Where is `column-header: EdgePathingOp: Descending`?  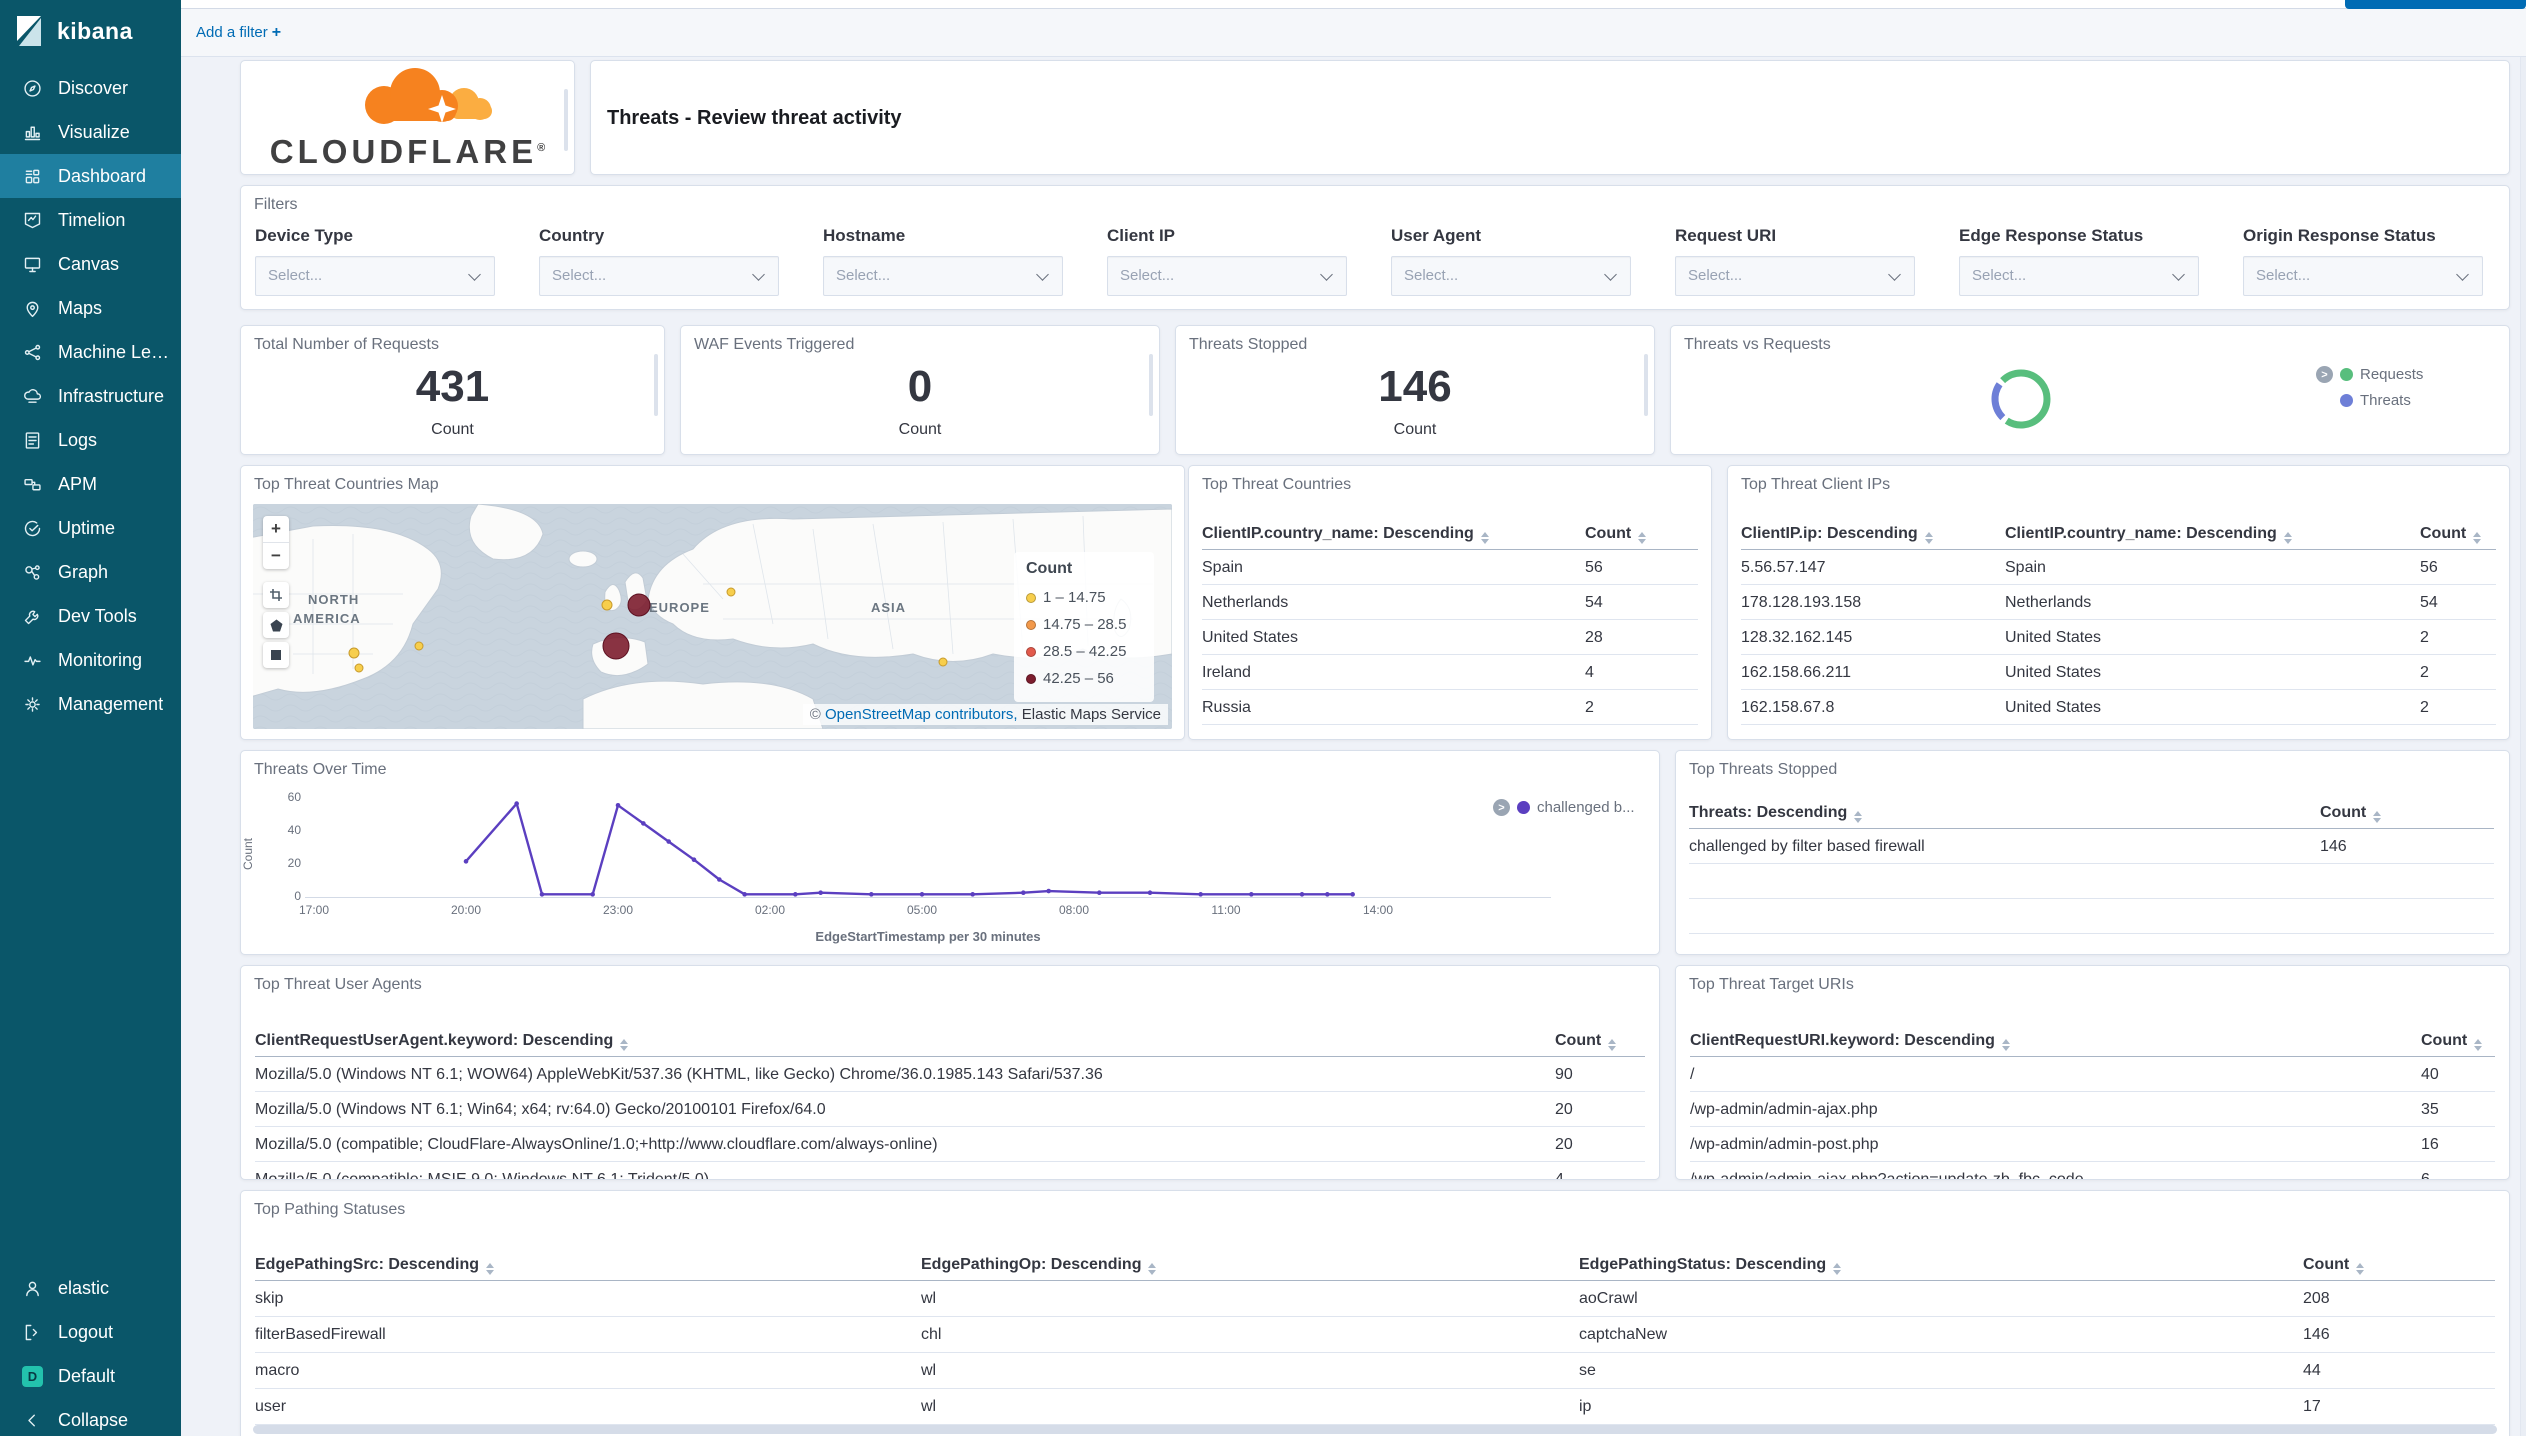 column-header: EdgePathingOp: Descending is located at coordinates (1039, 1265).